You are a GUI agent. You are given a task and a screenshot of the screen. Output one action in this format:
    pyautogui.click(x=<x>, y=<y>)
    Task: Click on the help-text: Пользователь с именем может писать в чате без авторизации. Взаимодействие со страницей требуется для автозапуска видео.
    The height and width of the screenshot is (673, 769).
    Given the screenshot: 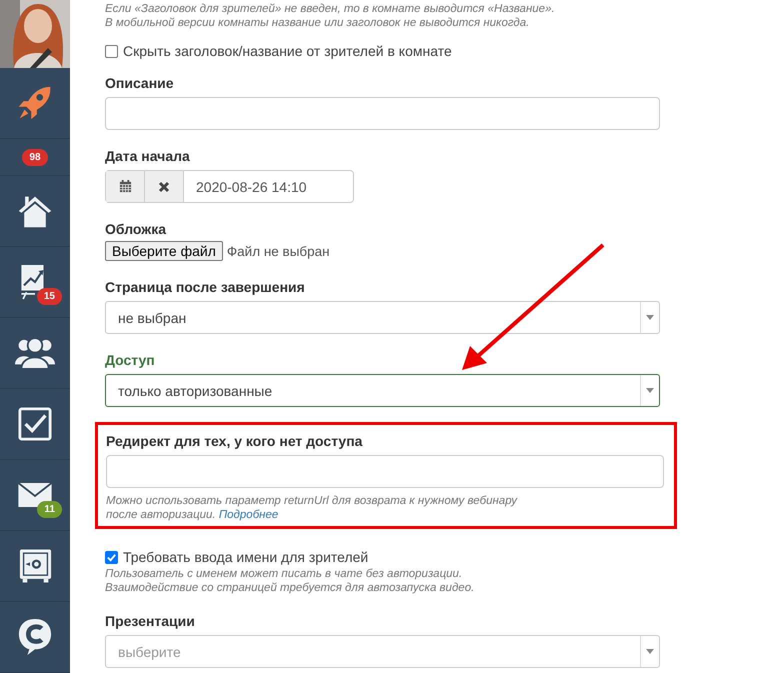 What is the action you would take?
    pyautogui.click(x=290, y=581)
    